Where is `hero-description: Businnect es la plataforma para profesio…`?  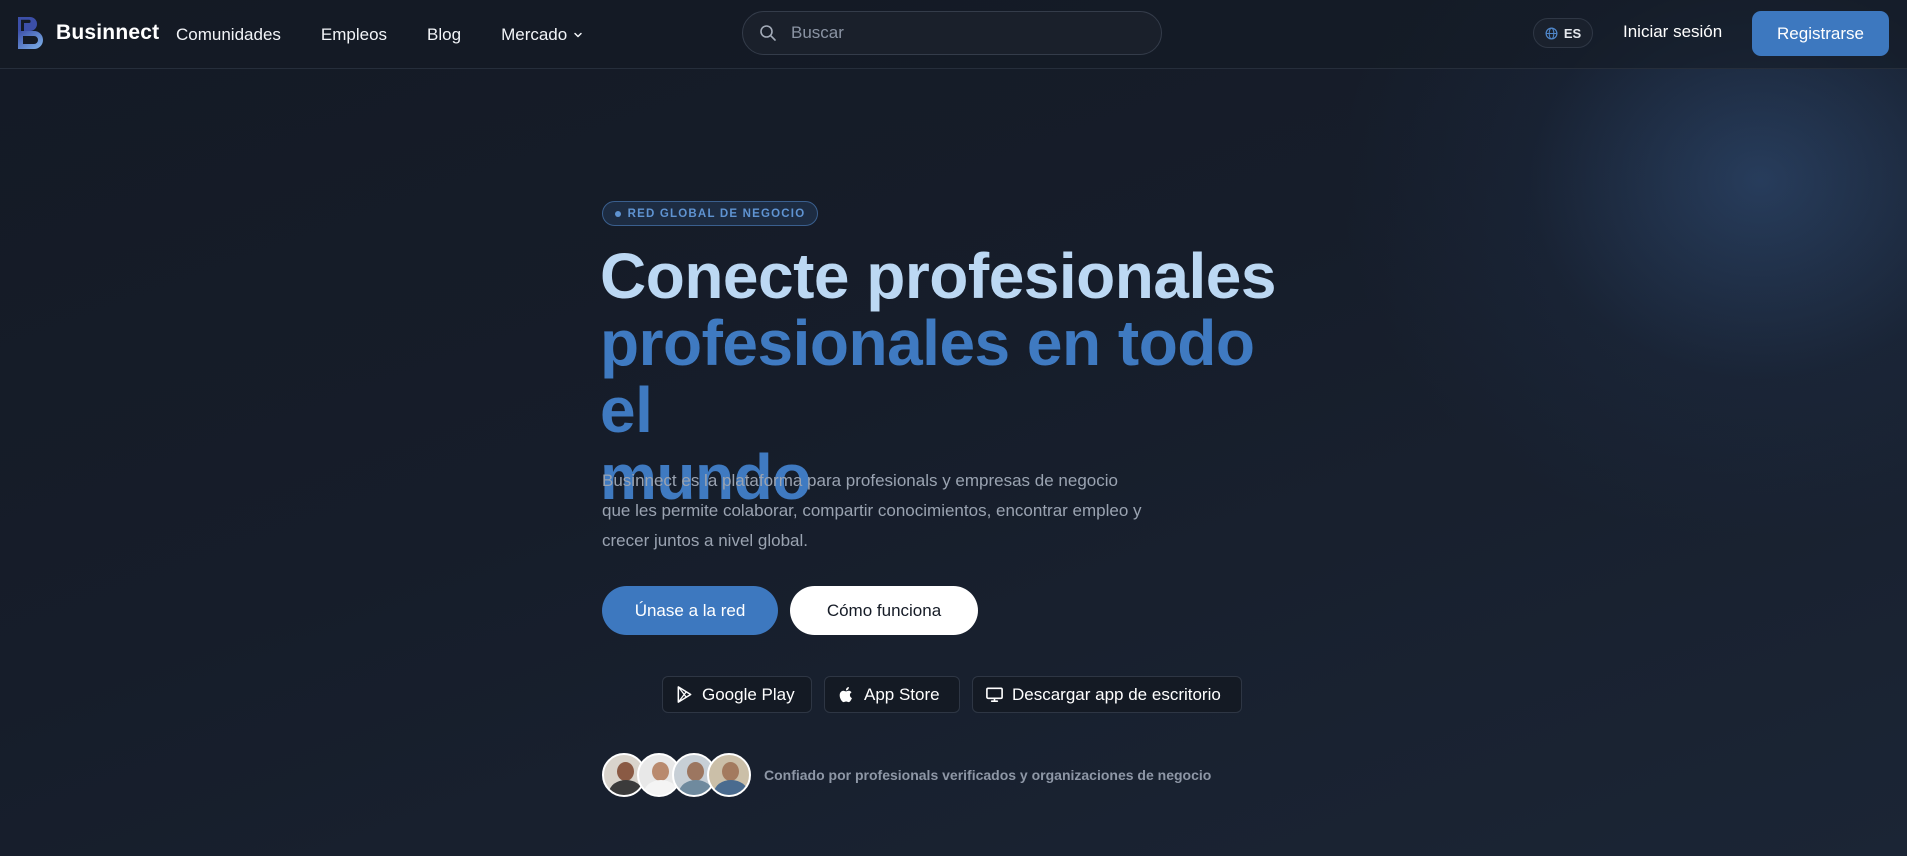
hero-description: Businnect es la plataforma para profesio… is located at coordinates (872, 510).